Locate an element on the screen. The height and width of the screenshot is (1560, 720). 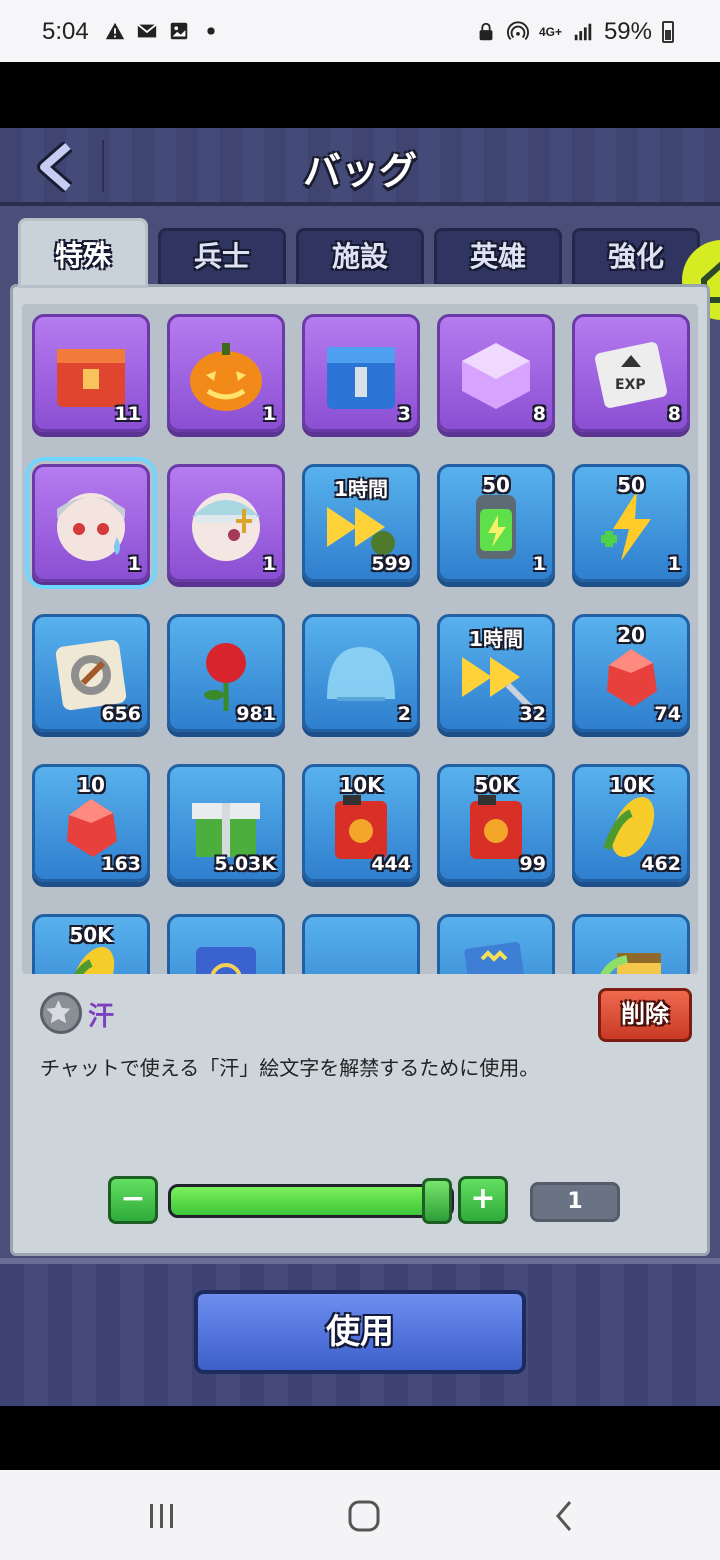
quantity-slider is located at coordinates (311, 1201).